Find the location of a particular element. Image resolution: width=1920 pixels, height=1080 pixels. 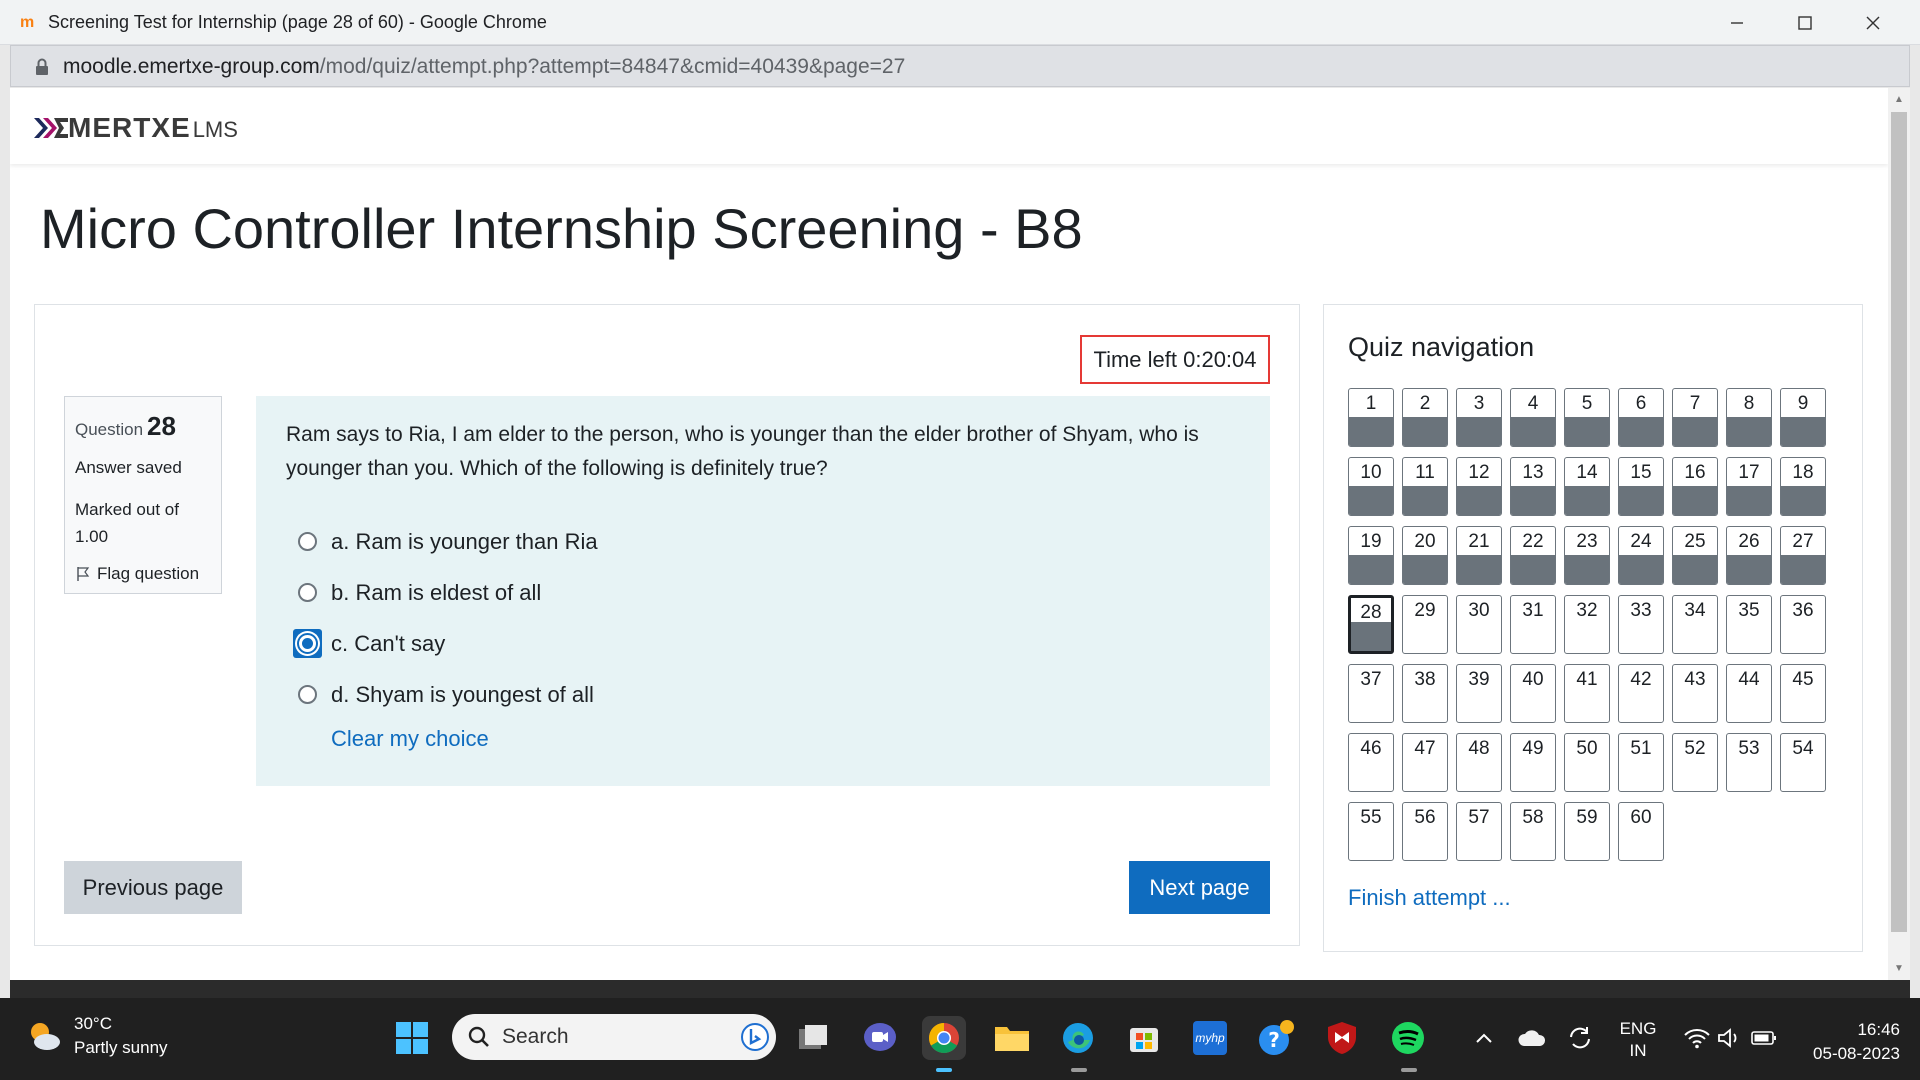

quiz-nav-button: 19 is located at coordinates (1371, 555).